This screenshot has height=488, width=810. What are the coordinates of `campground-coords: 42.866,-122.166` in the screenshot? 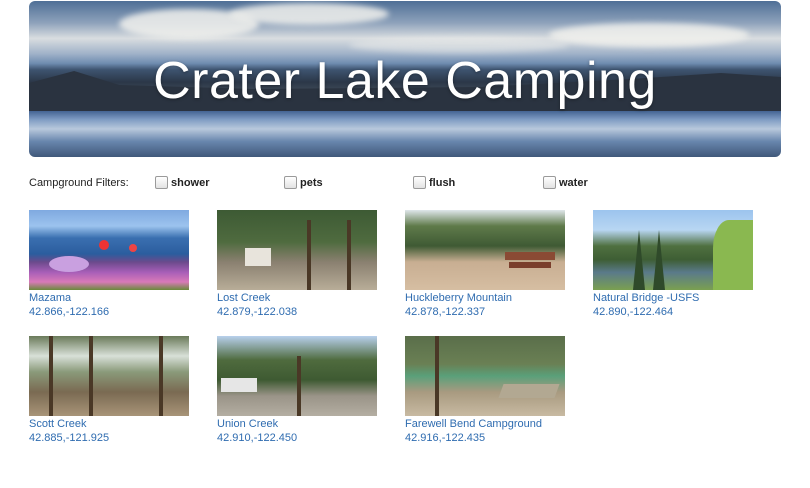 It's located at (69, 312).